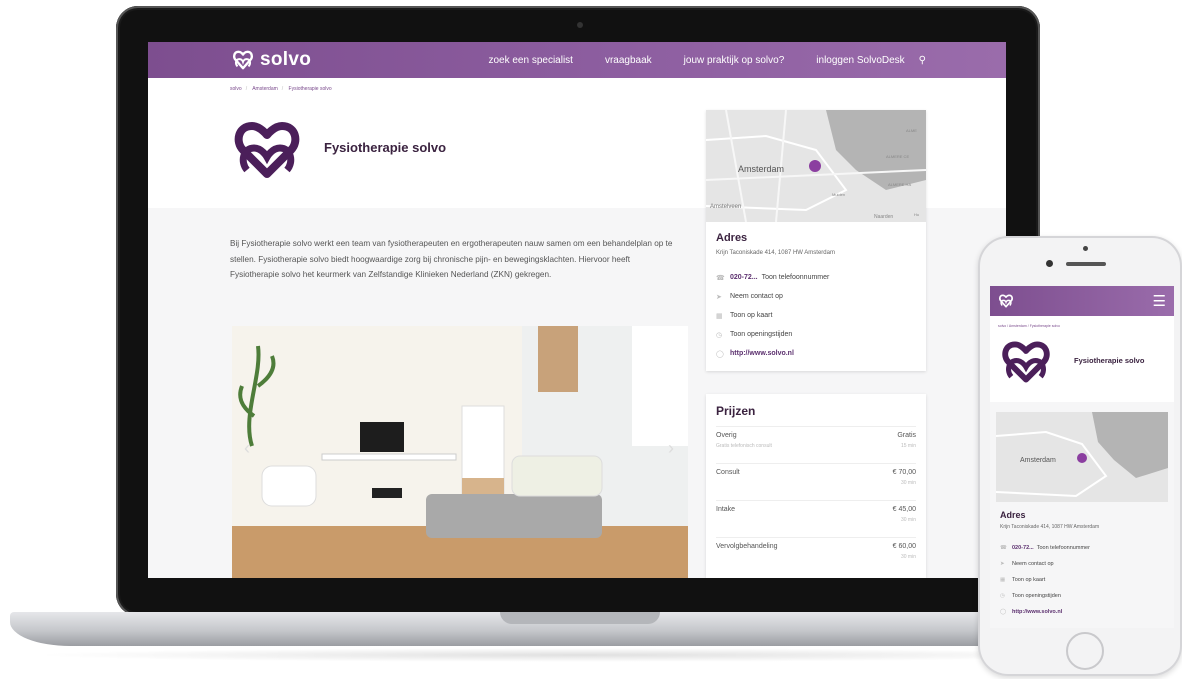 The width and height of the screenshot is (1182, 679). What do you see at coordinates (899, 184) in the screenshot?
I see `svg-text: ALMERE HA` at bounding box center [899, 184].